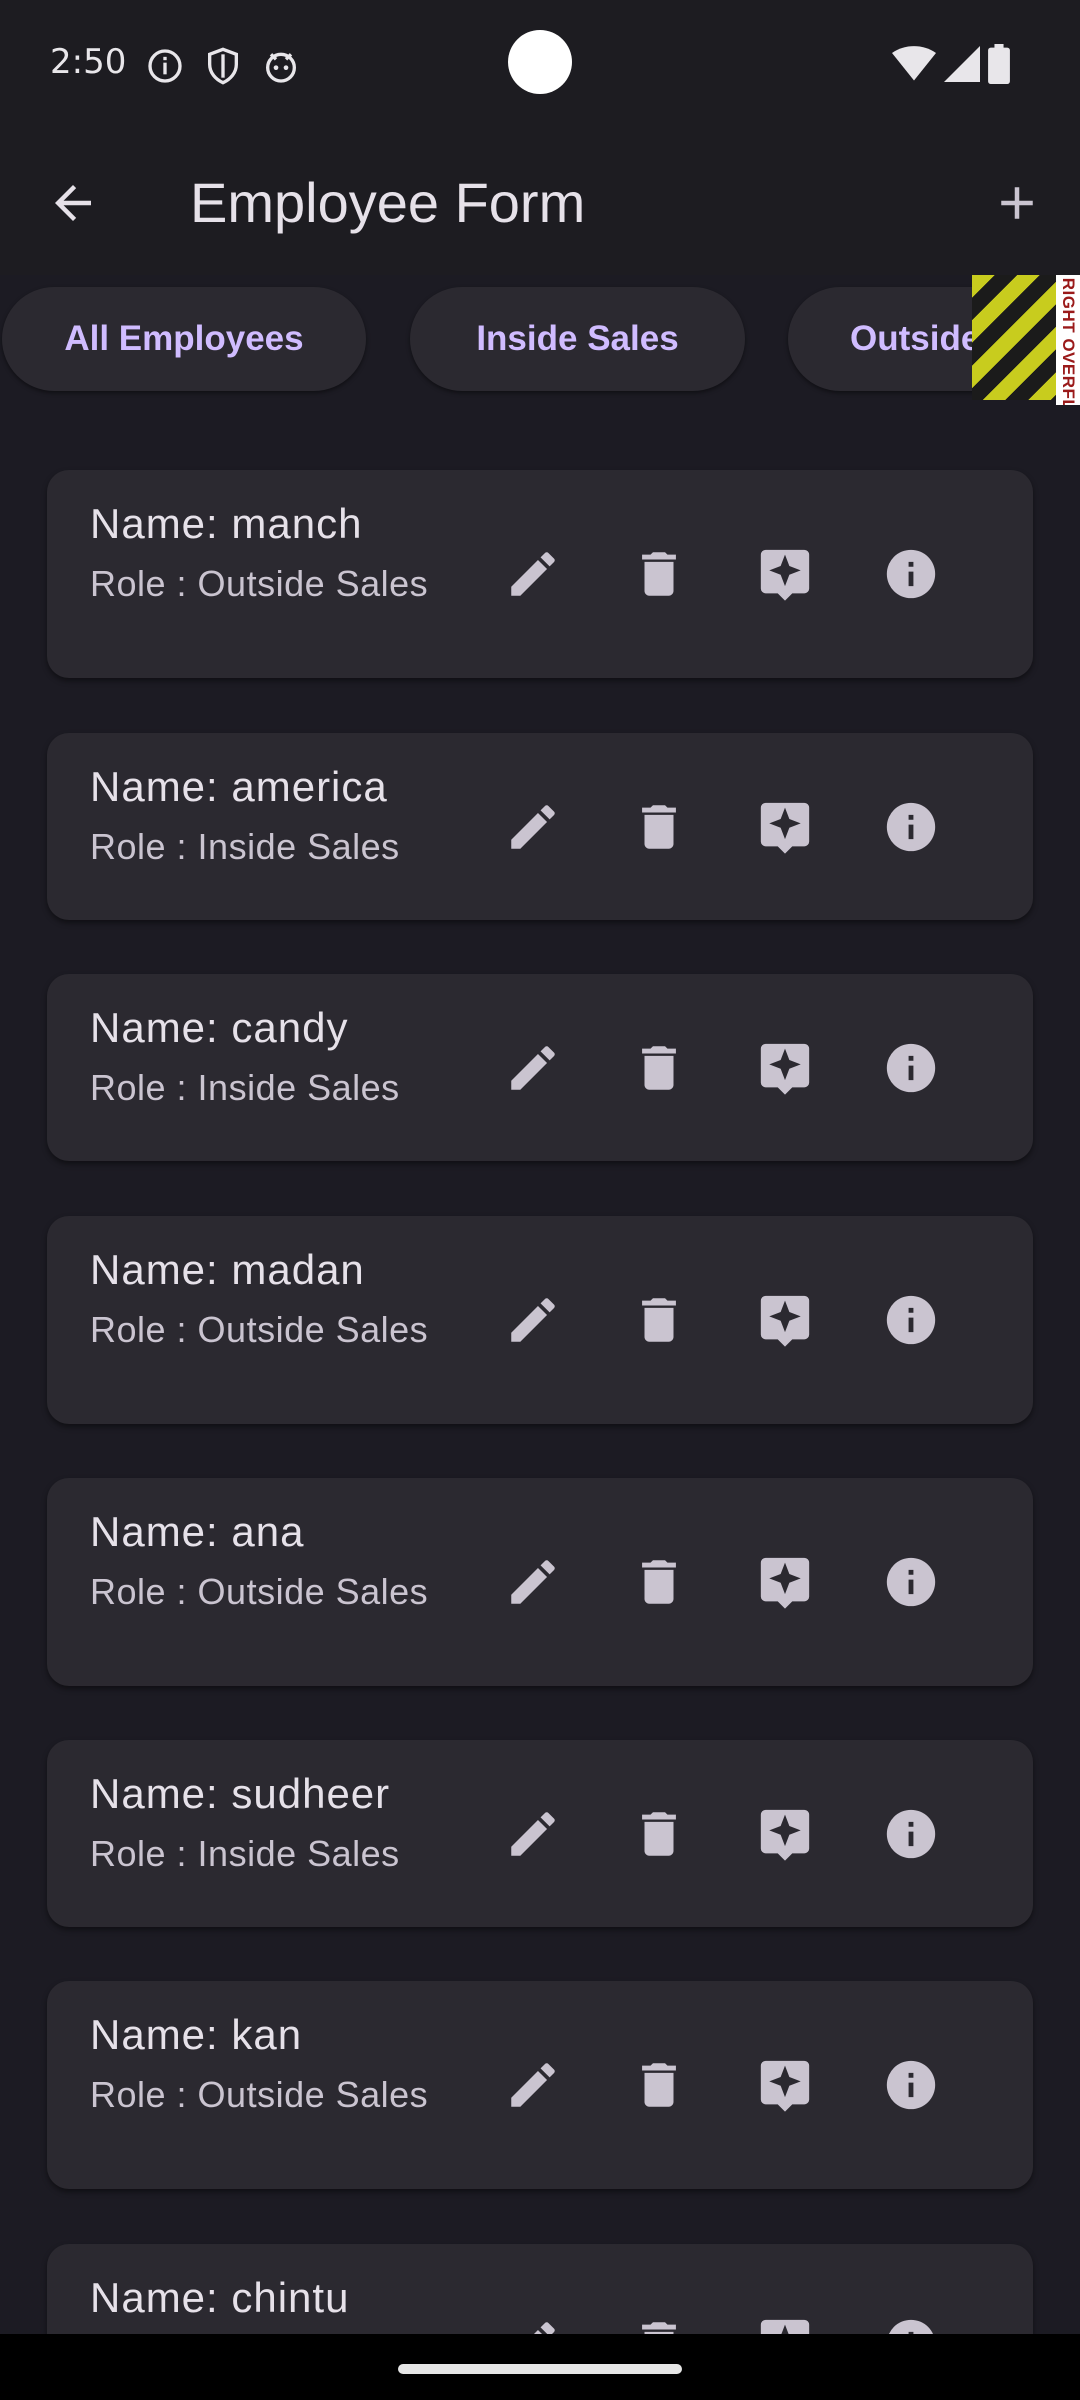  What do you see at coordinates (184, 339) in the screenshot?
I see `tab-all-employees: All Employees` at bounding box center [184, 339].